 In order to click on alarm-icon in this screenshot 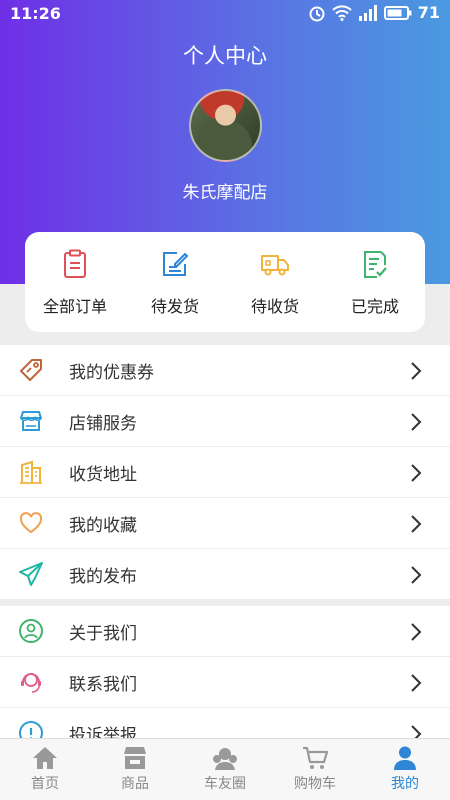, I will do `click(317, 13)`.